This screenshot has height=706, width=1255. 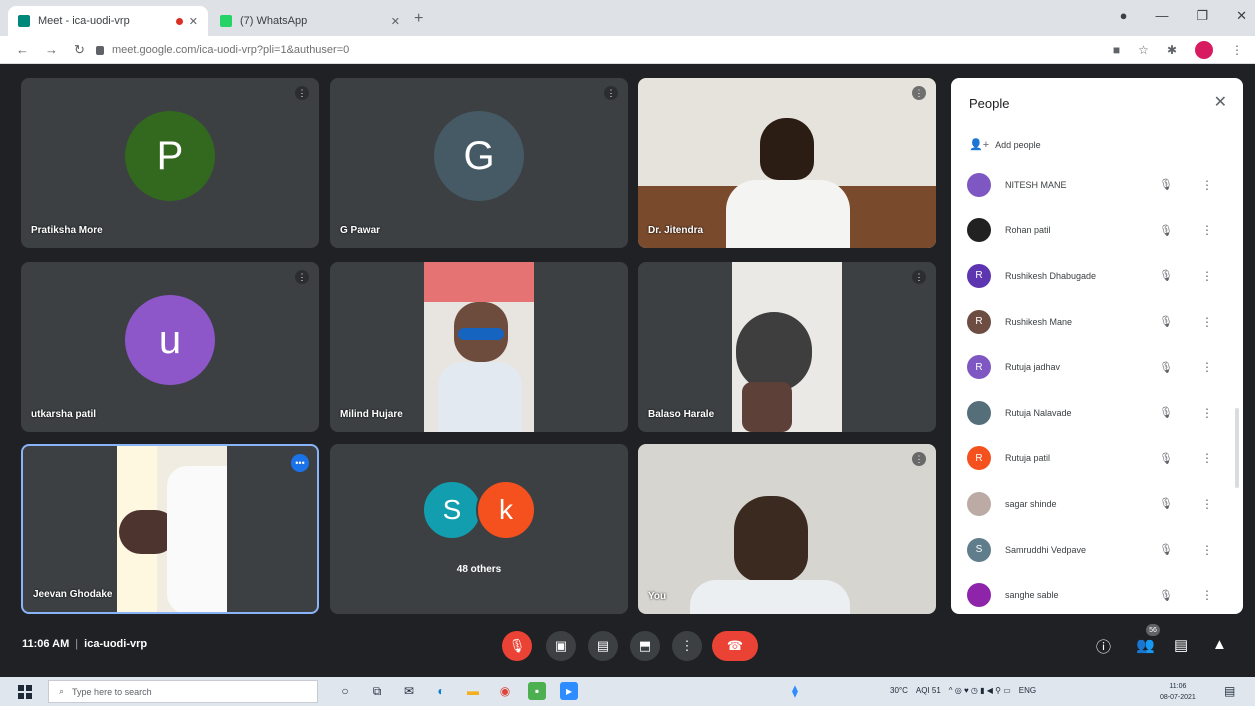 What do you see at coordinates (22, 50) in the screenshot?
I see `back-icon: ←` at bounding box center [22, 50].